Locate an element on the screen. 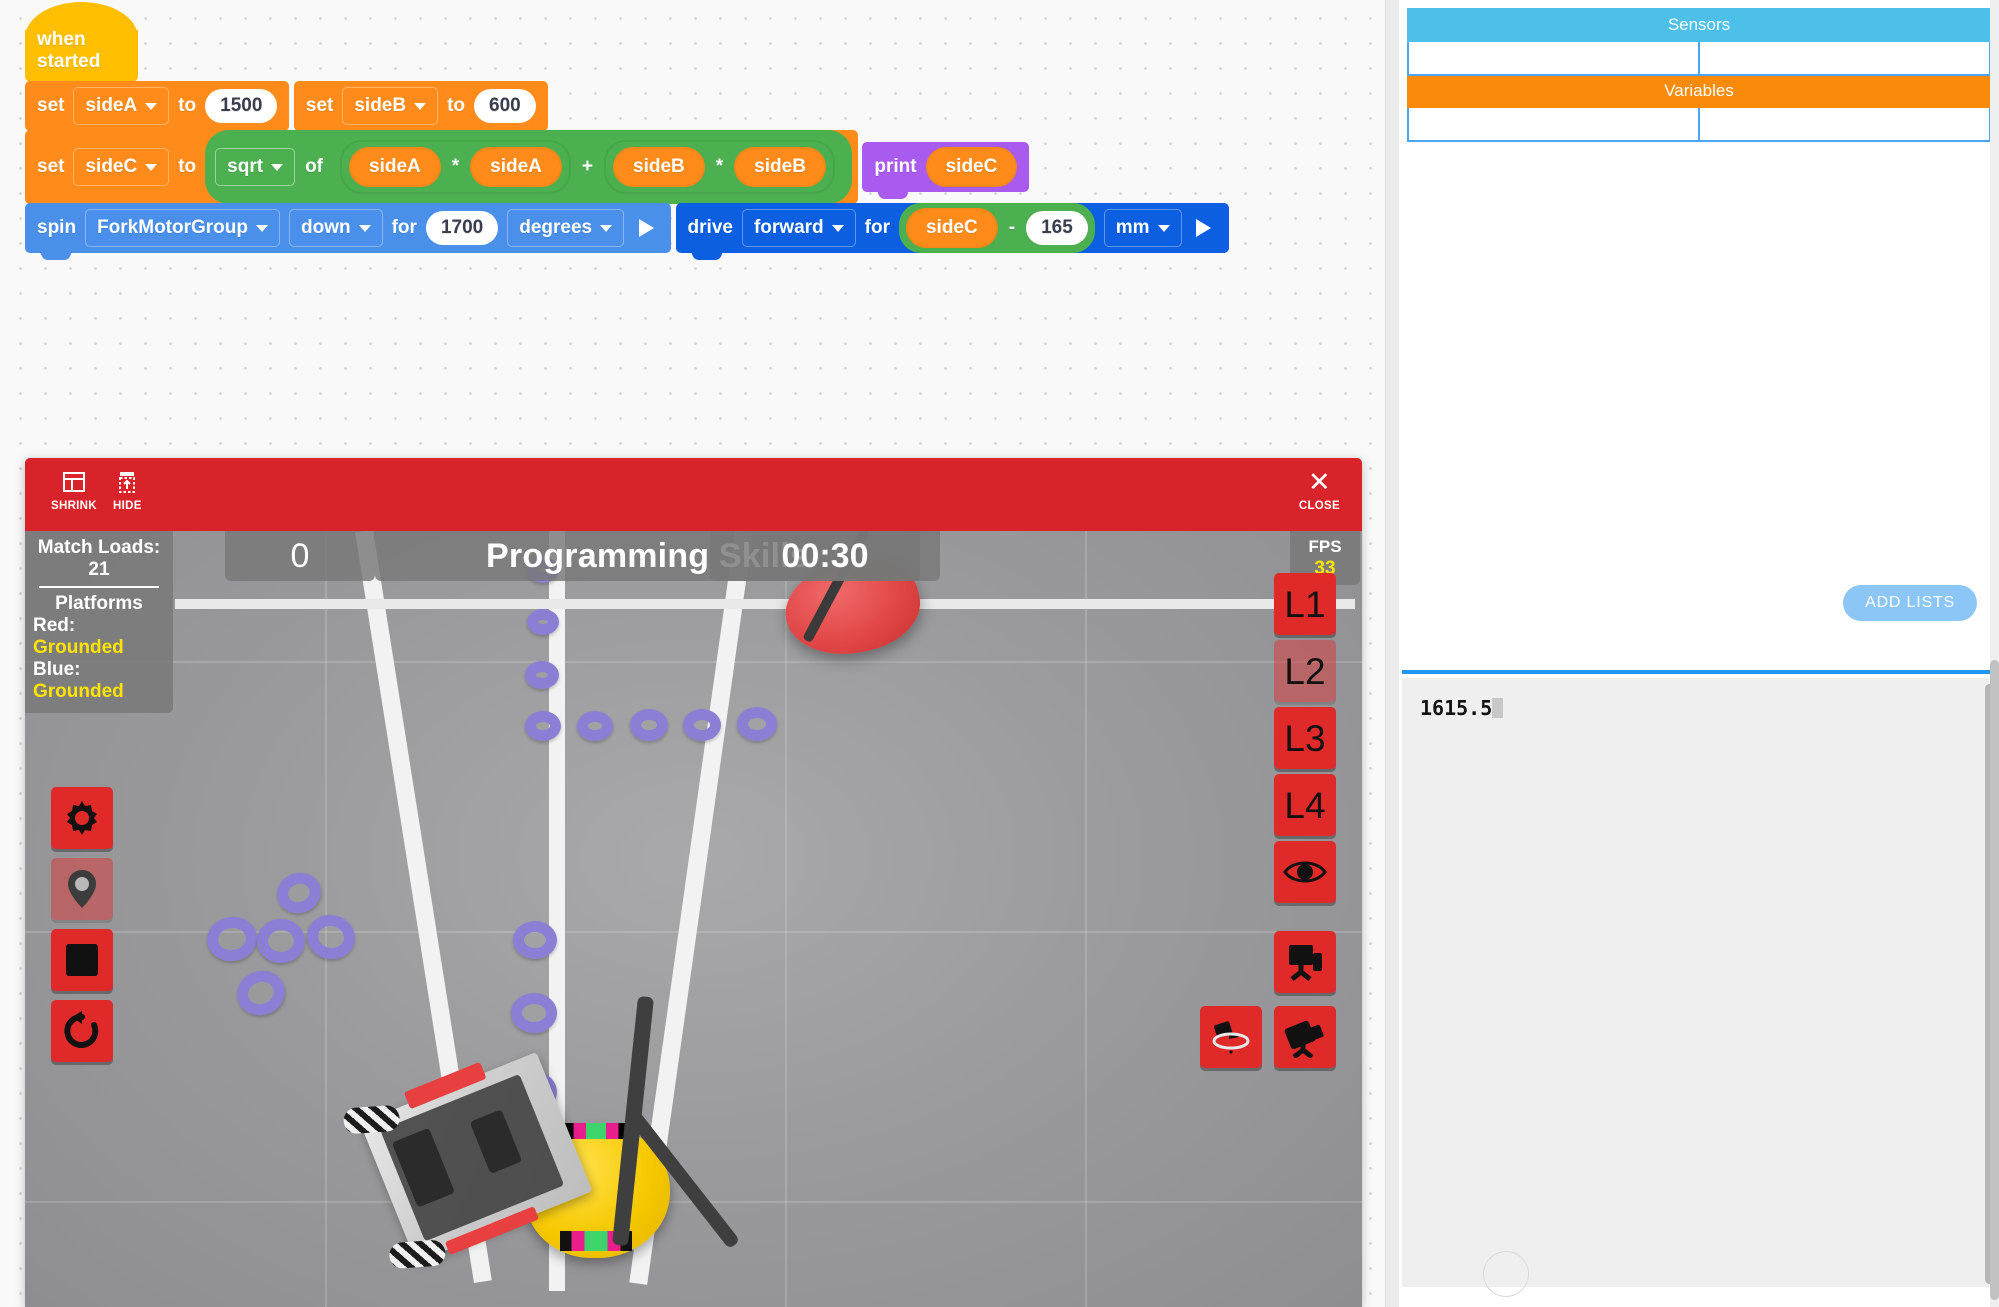 The width and height of the screenshot is (1999, 1307). hide-button: HIDE is located at coordinates (127, 489).